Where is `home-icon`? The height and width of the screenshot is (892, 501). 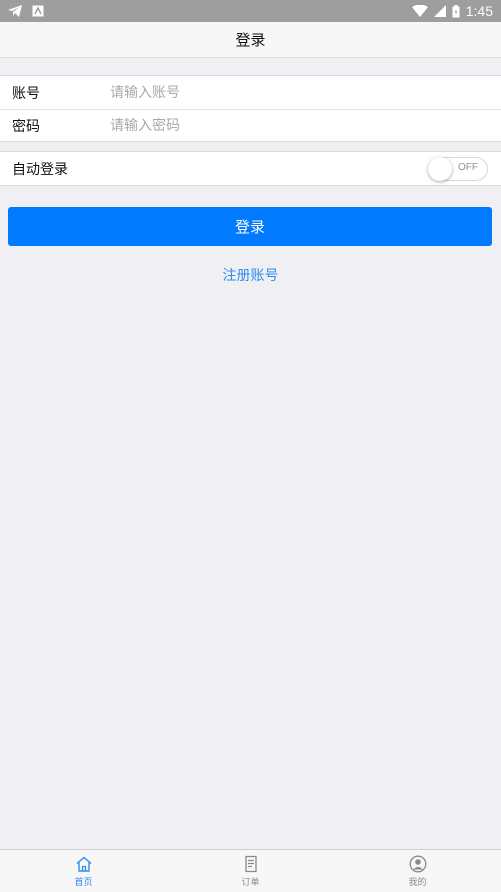 home-icon is located at coordinates (83, 864).